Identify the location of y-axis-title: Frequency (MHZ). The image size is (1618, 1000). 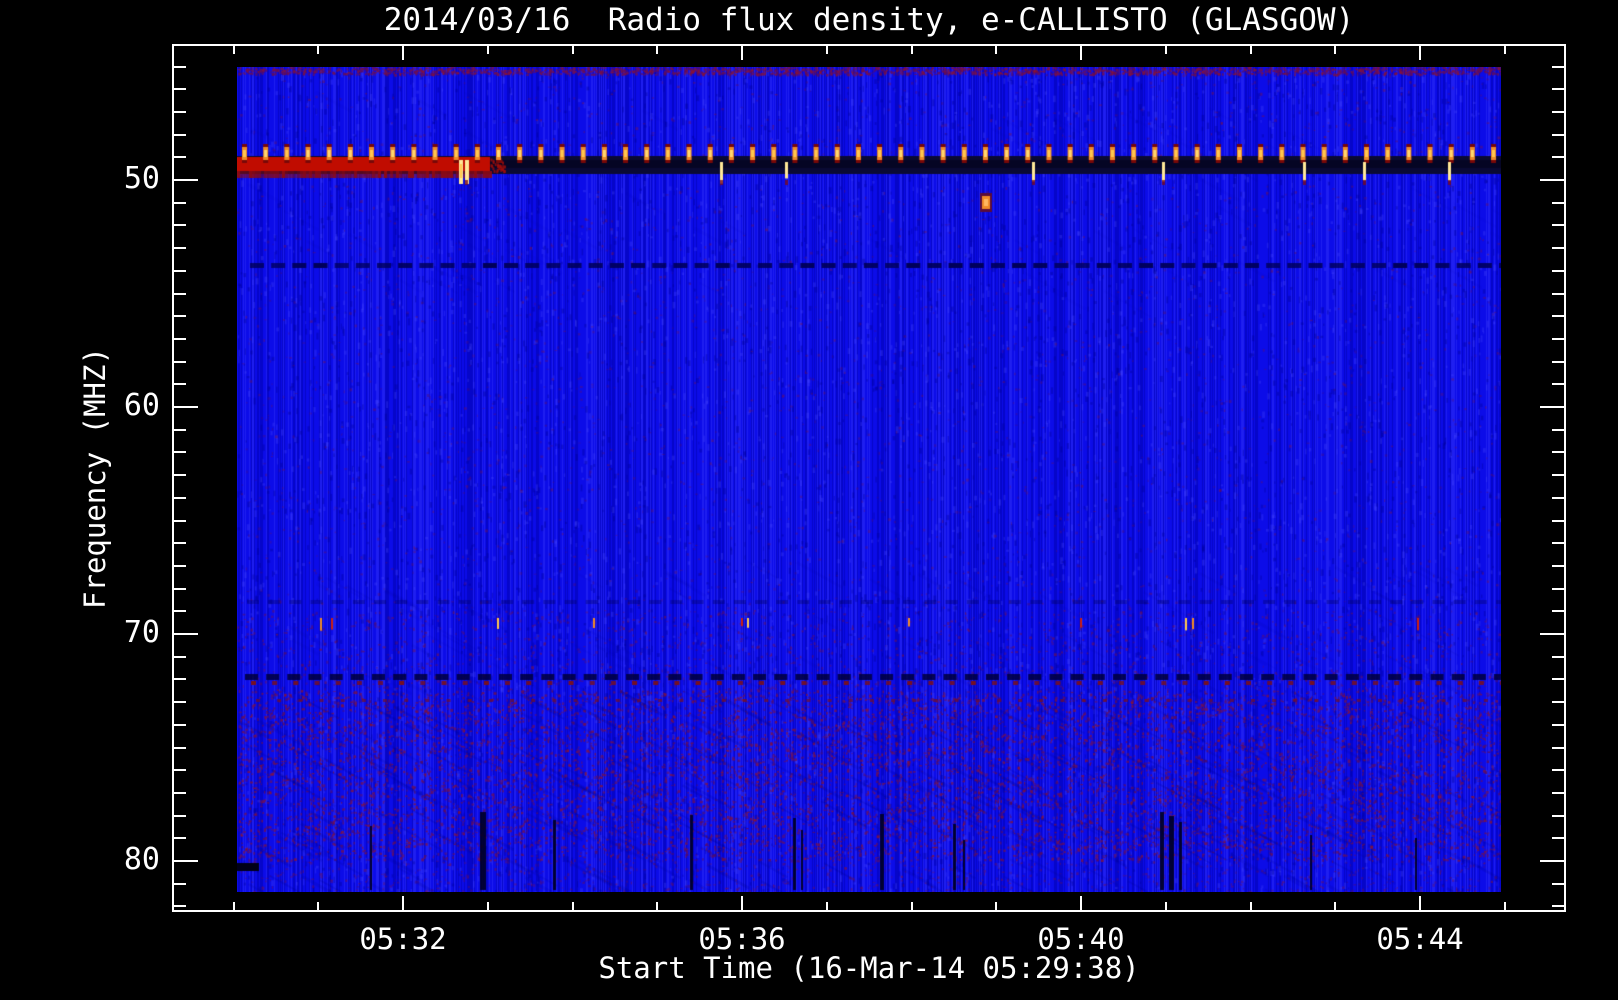
(95, 478).